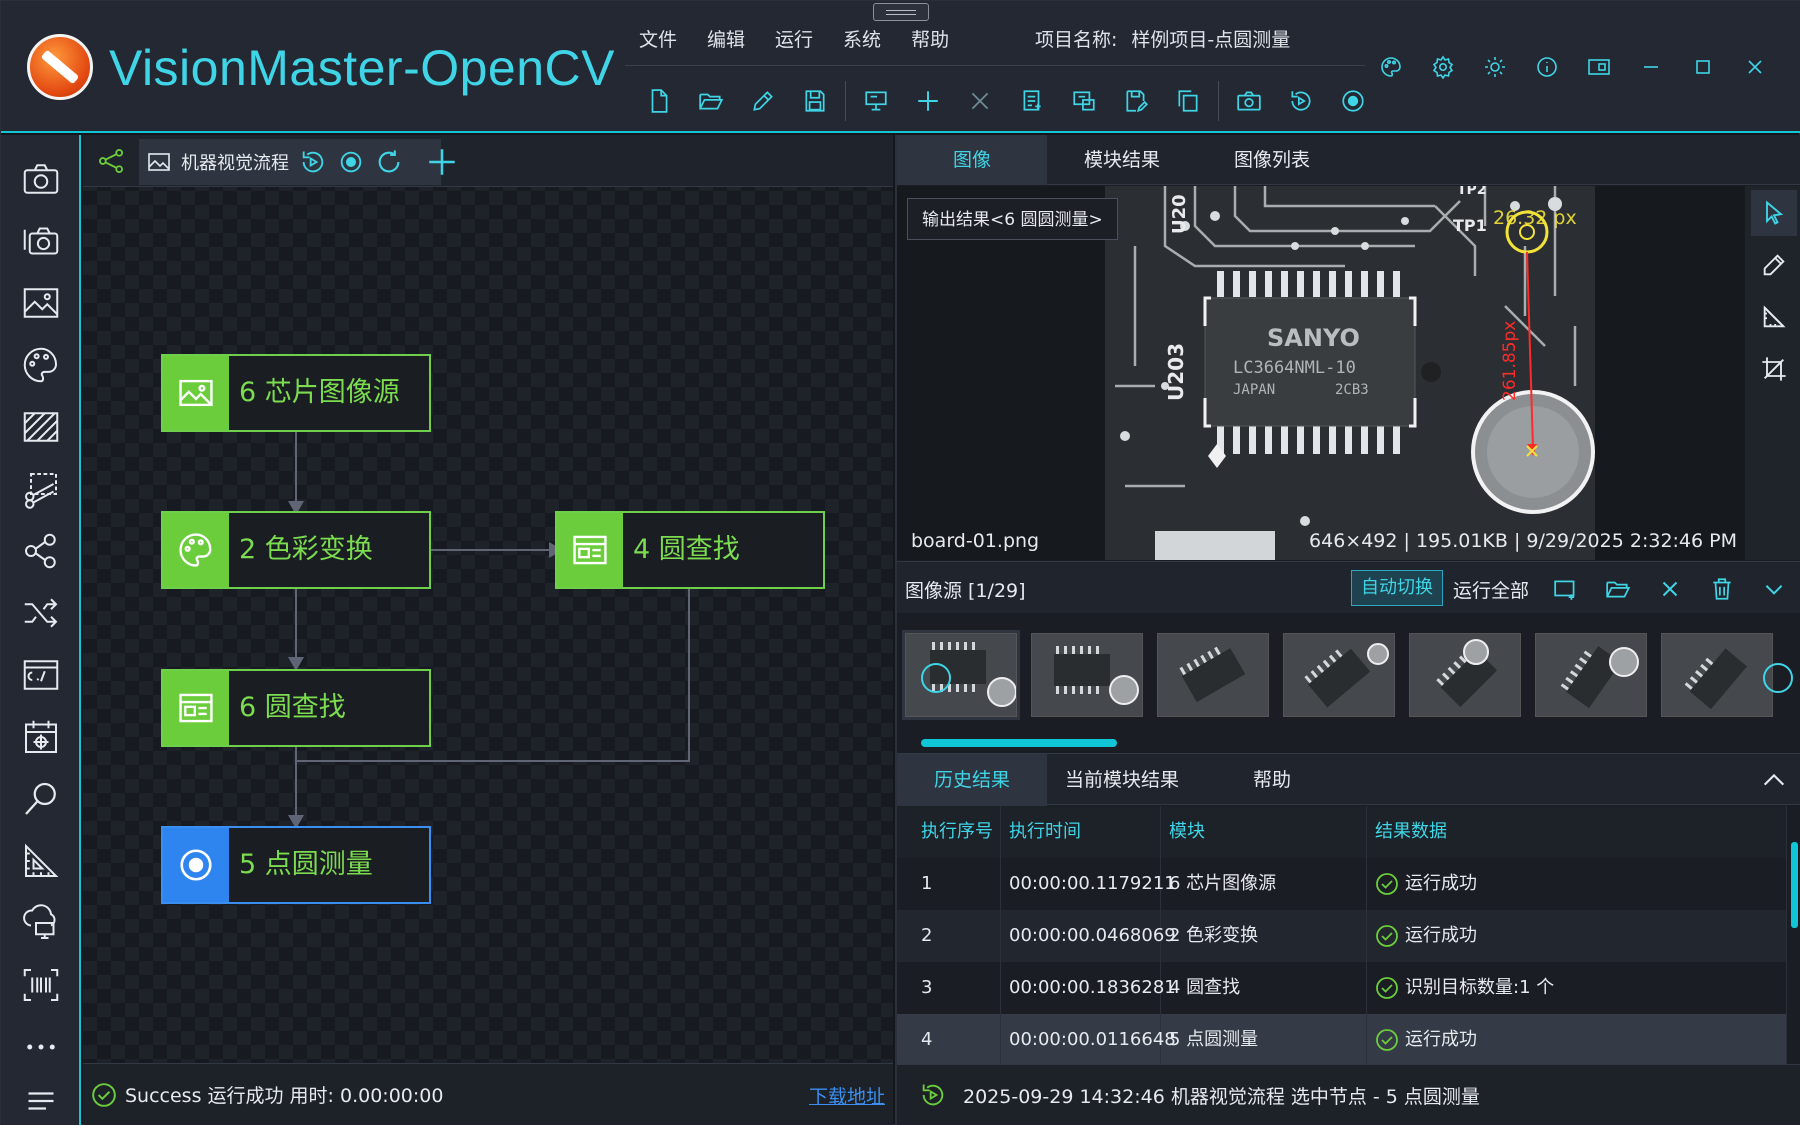  I want to click on settings-button, so click(1443, 67).